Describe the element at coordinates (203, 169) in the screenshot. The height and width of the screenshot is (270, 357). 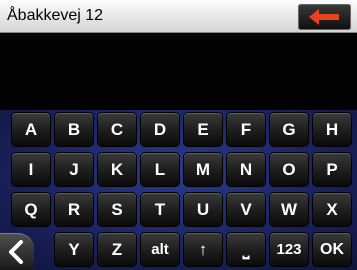
I see `key-m: M` at that location.